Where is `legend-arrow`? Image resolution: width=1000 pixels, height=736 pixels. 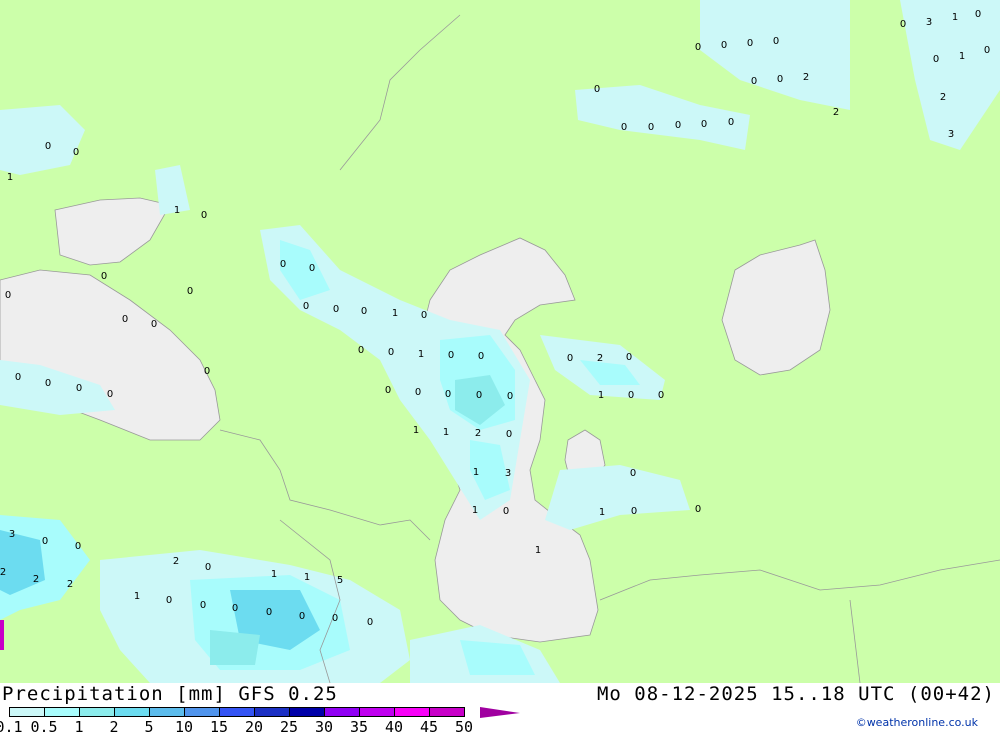
legend-arrow is located at coordinates (500, 712).